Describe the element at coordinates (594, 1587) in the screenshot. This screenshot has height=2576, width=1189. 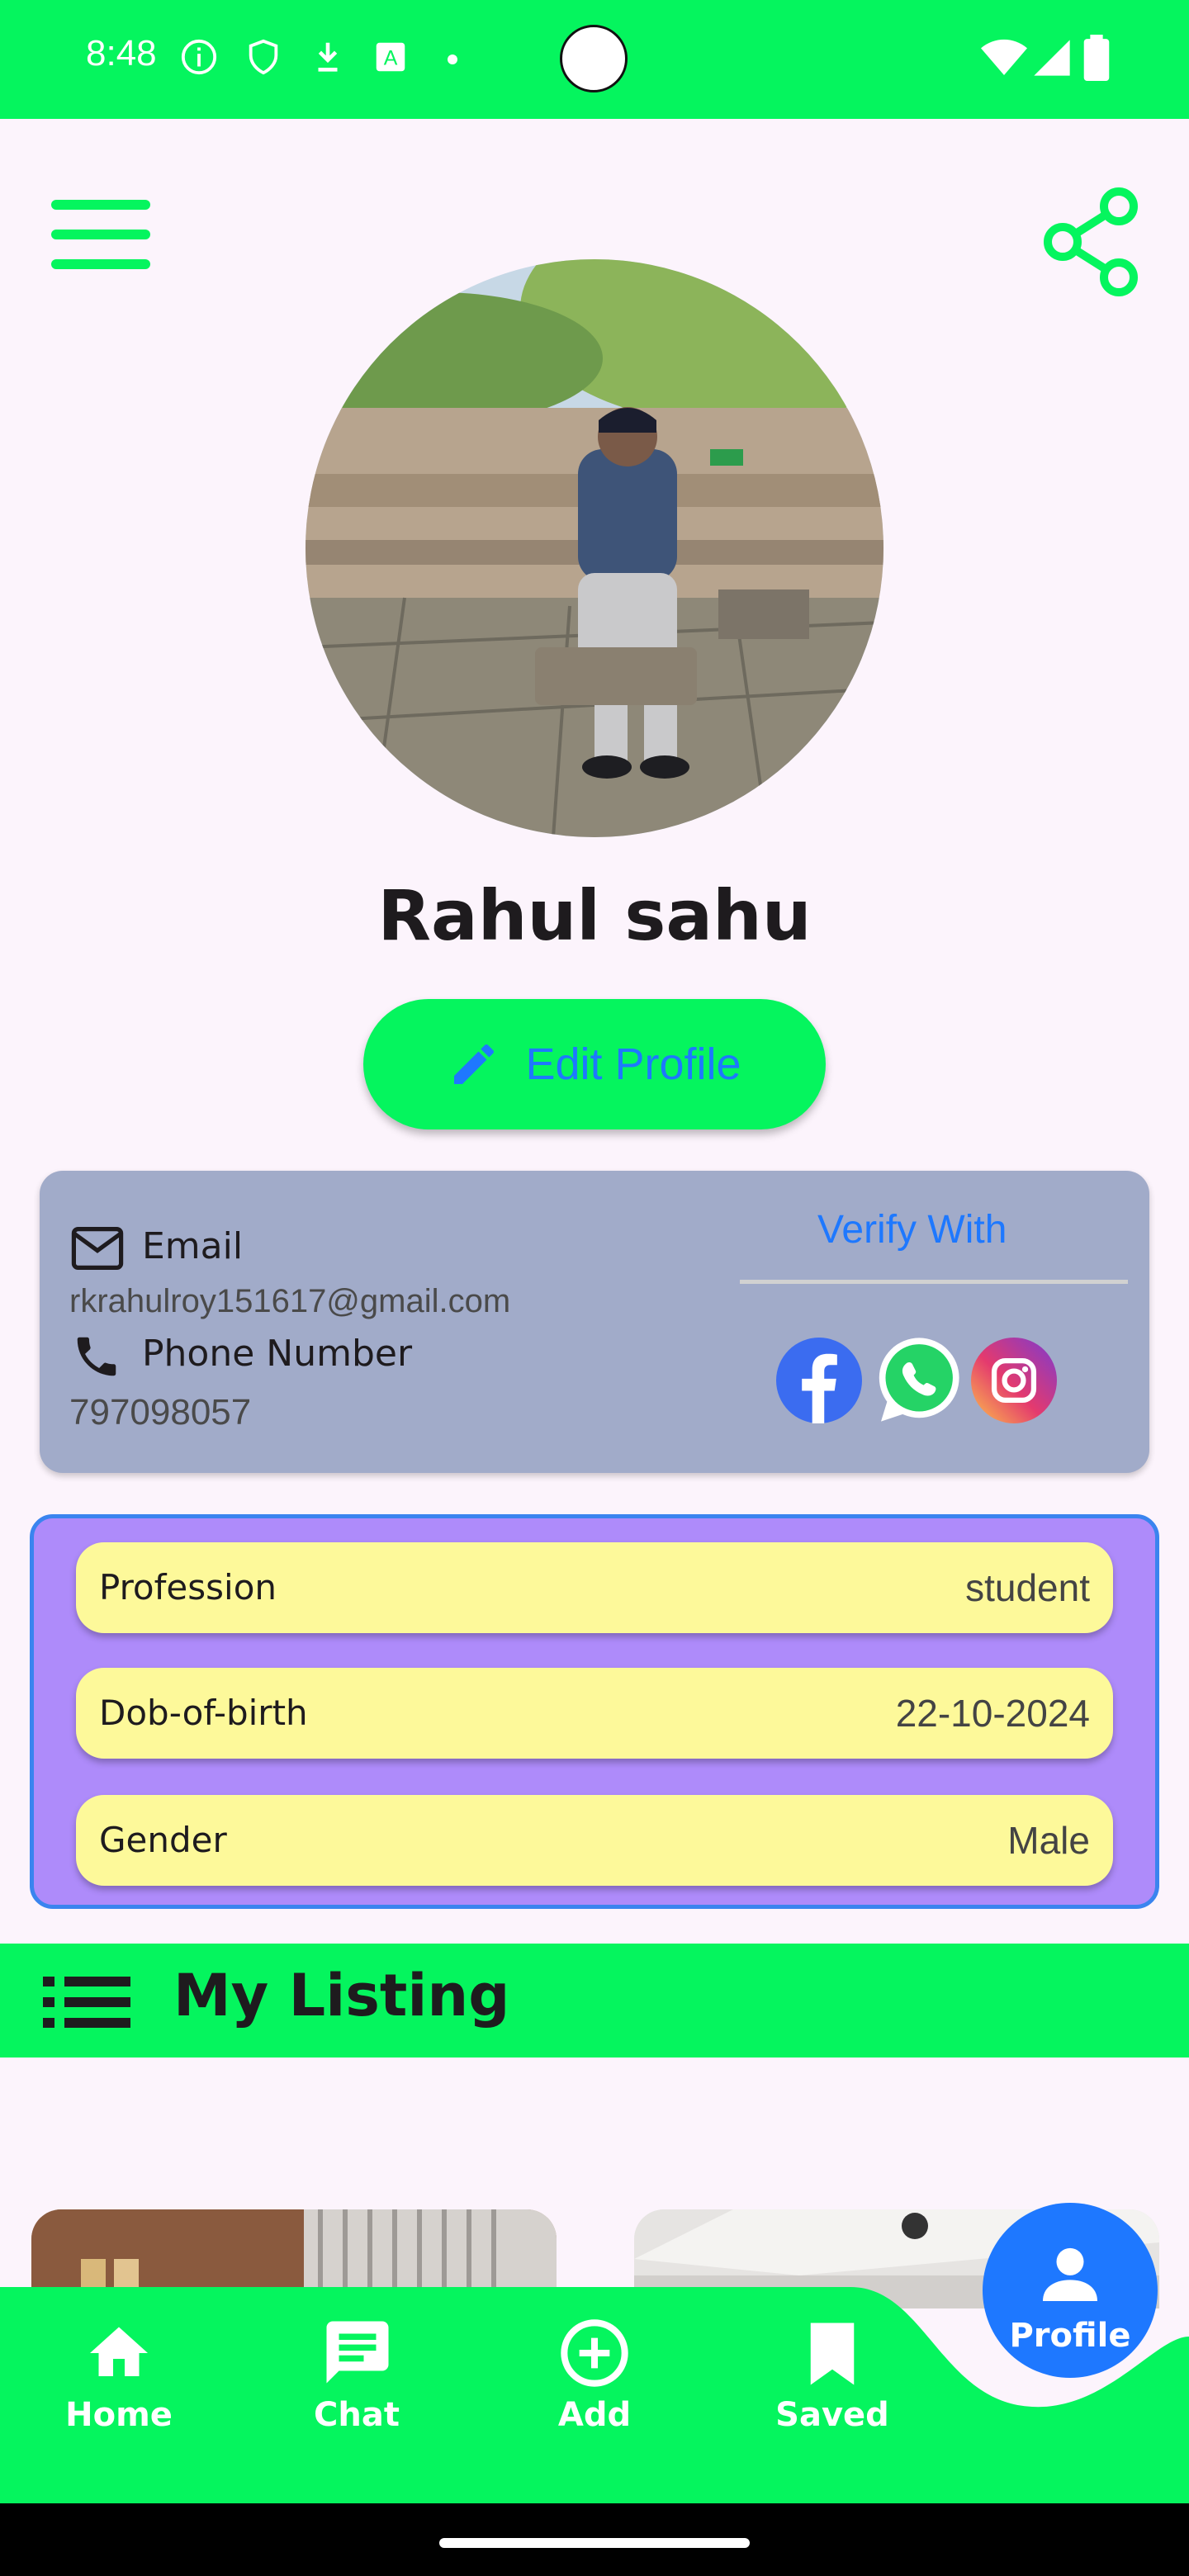
I see `detail-row-profession: Profession student` at that location.